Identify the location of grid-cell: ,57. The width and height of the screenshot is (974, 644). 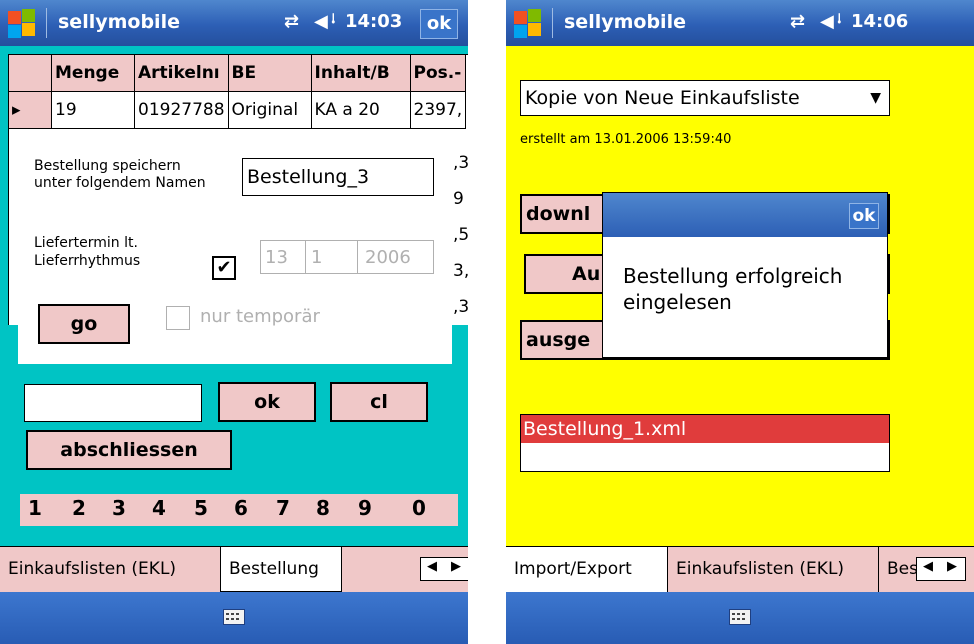
(460, 235).